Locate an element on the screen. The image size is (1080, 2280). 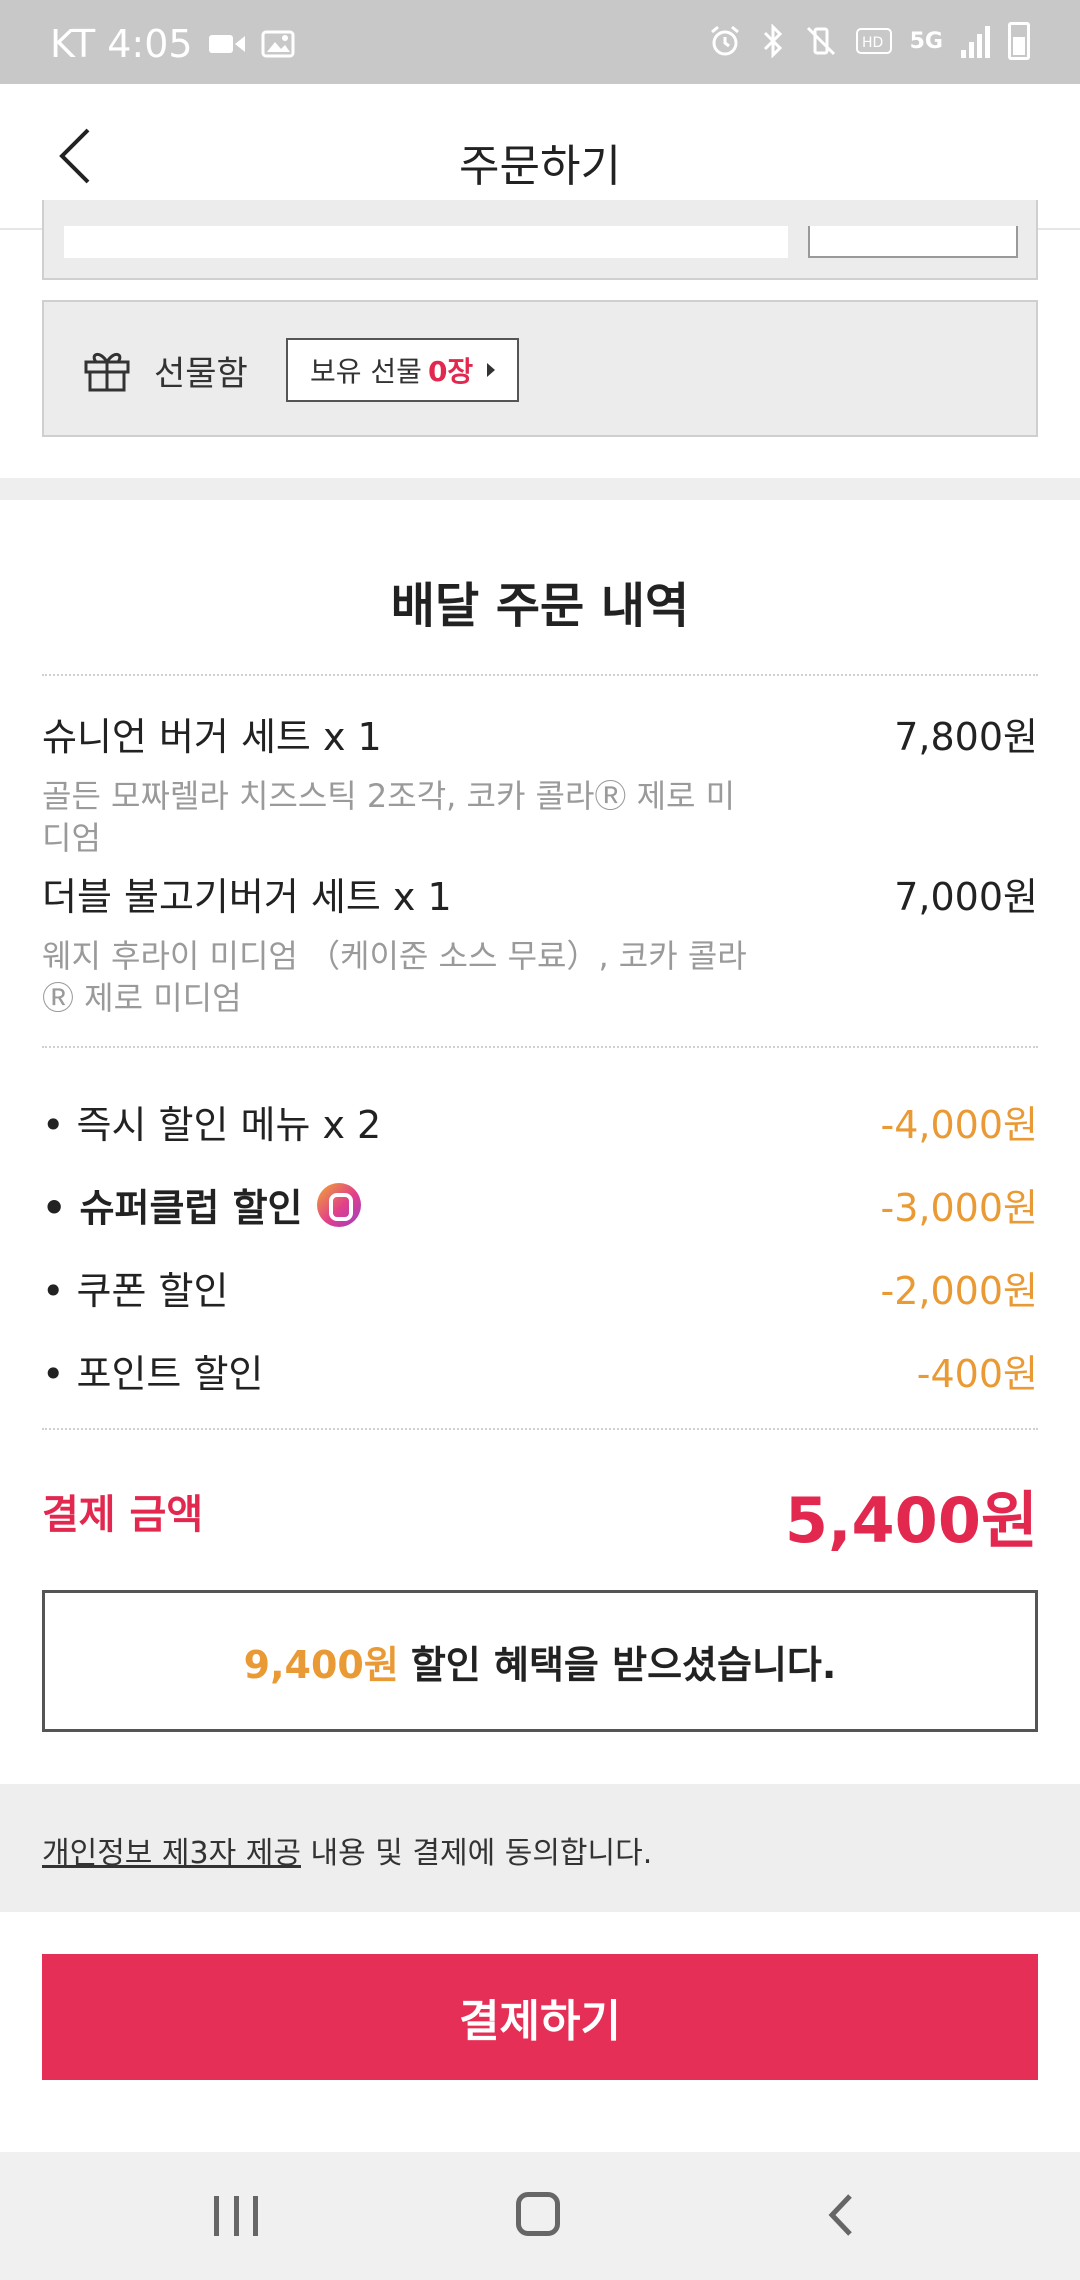
signal-icon is located at coordinates (975, 41).